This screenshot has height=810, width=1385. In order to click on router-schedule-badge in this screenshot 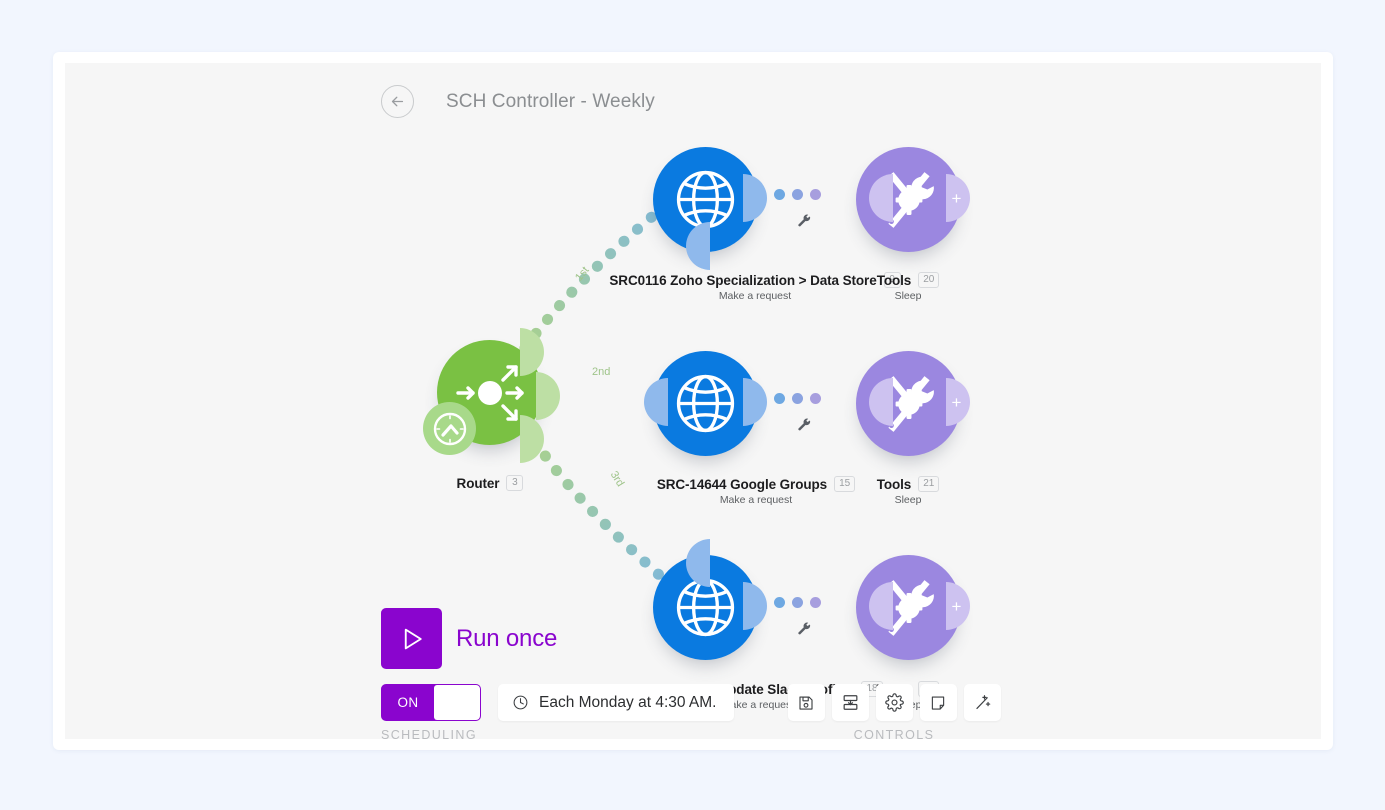, I will do `click(449, 428)`.